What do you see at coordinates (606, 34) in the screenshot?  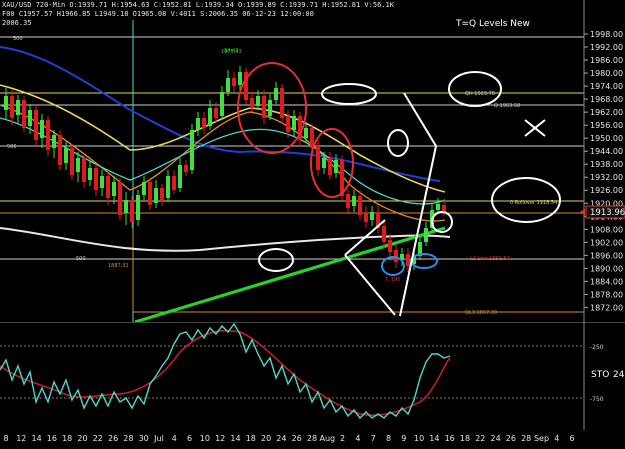 I see `price-tick-label: 1998.00` at bounding box center [606, 34].